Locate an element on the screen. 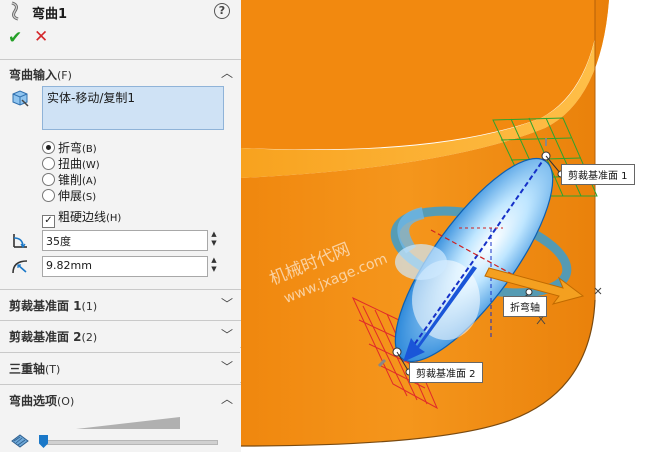  section-shortcut: (O) is located at coordinates (66, 401).